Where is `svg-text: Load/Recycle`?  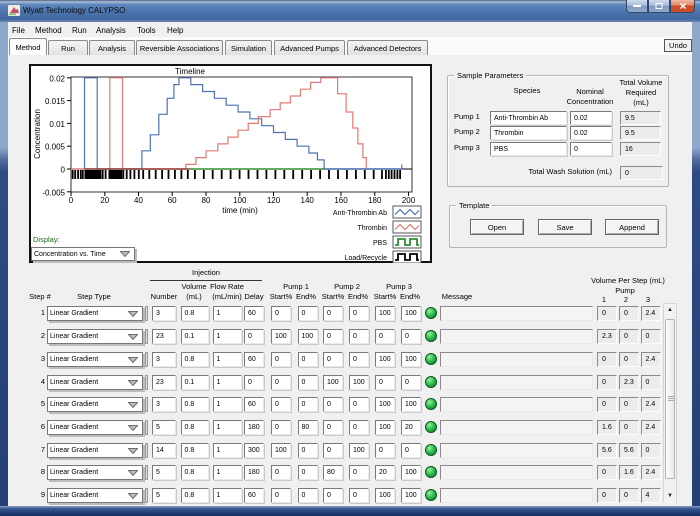
svg-text: Load/Recycle is located at coordinates (366, 258).